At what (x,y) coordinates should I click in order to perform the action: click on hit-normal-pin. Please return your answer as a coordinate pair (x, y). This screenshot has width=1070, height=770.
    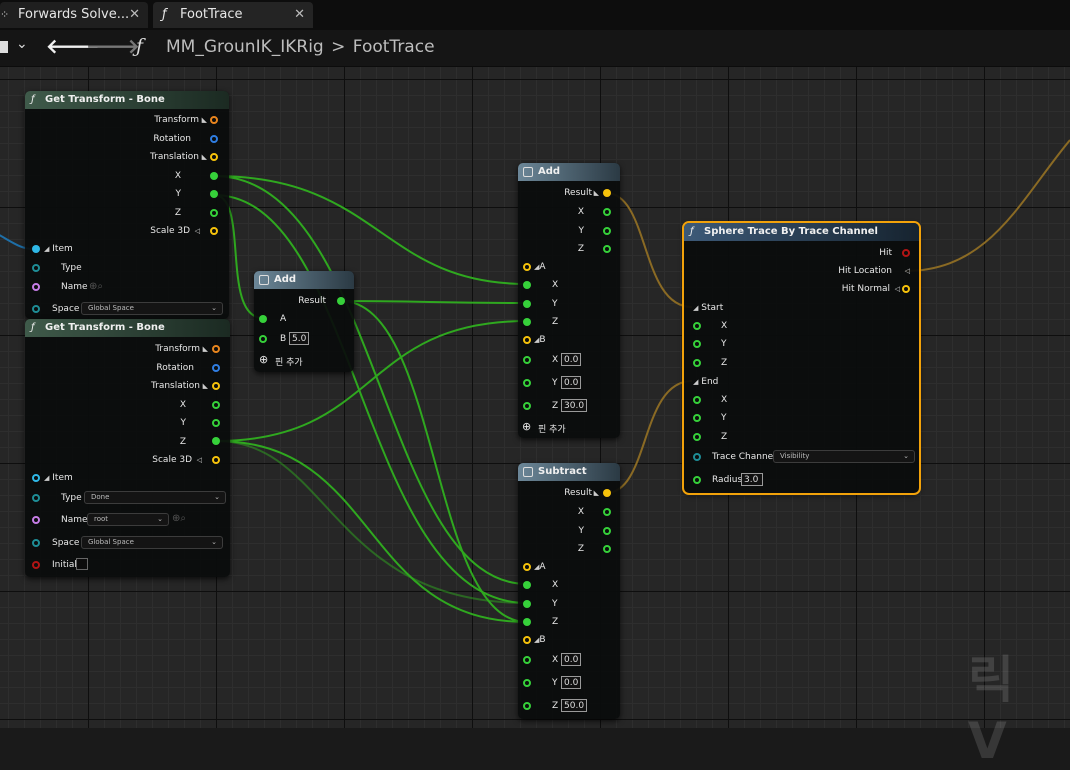
    Looking at the image, I should click on (906, 289).